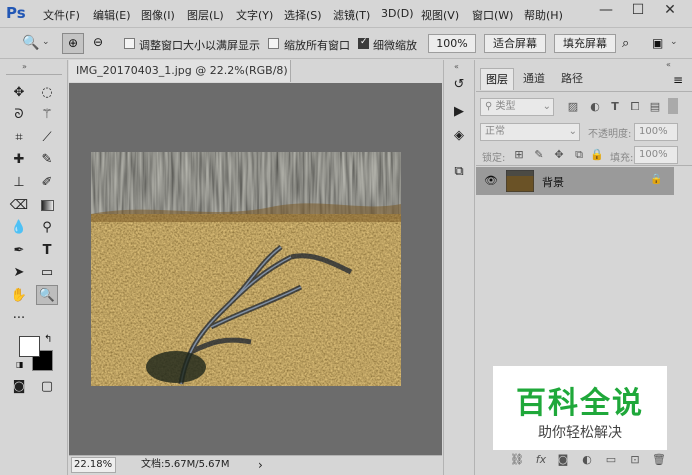 This screenshot has width=692, height=475. I want to click on workspace-icon: ▣, so click(657, 43).